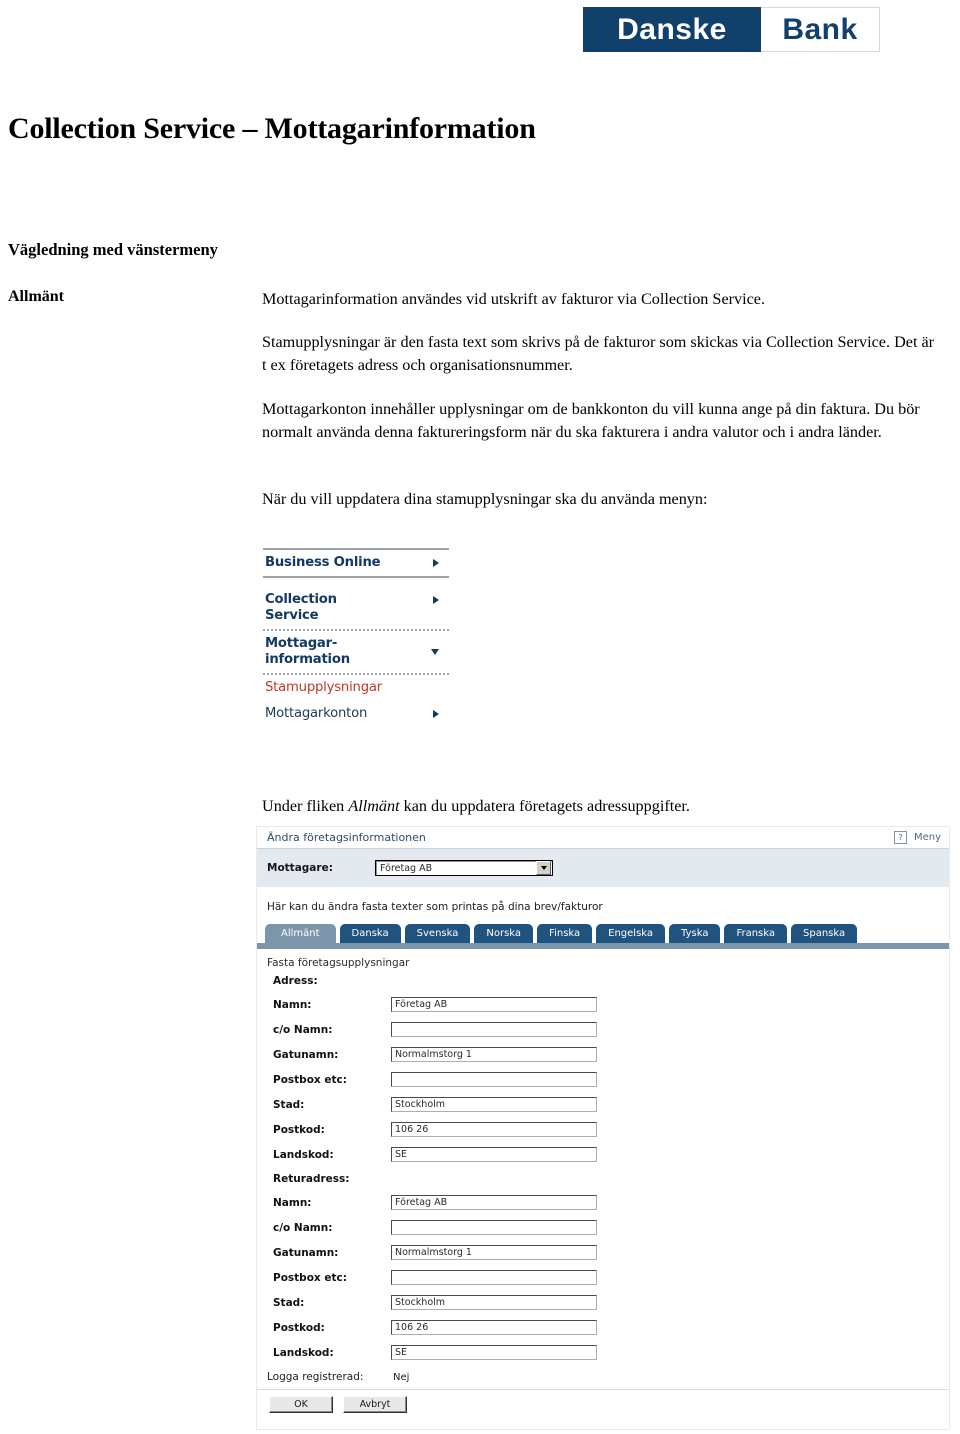 This screenshot has height=1434, width=960. I want to click on table-row: Namn: Företag AB, so click(608, 1202).